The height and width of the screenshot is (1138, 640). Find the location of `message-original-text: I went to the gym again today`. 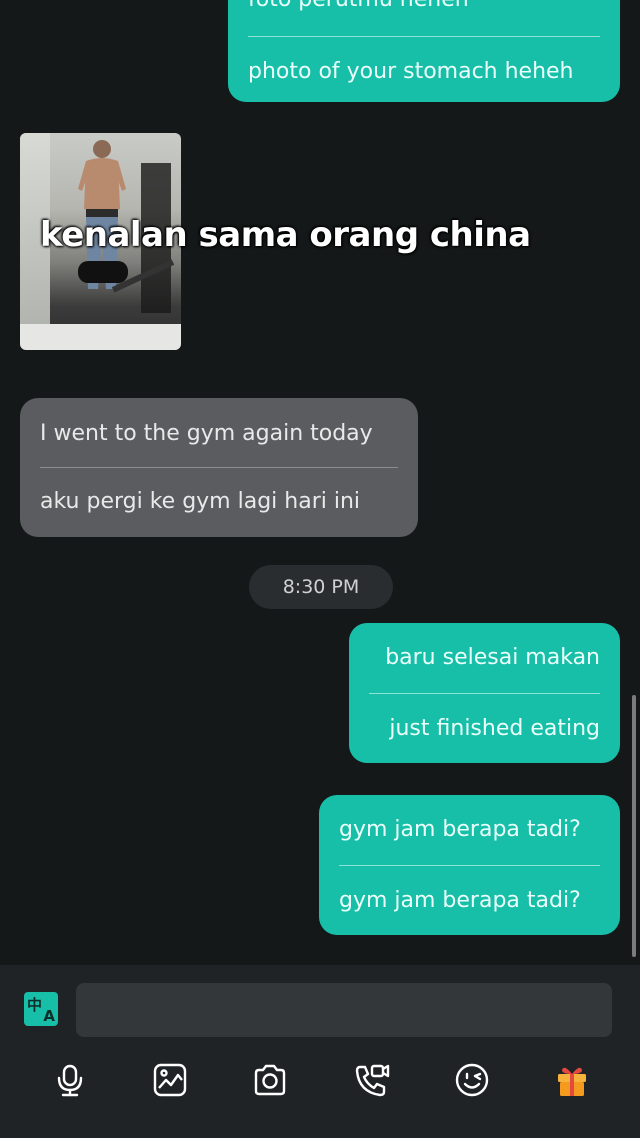

message-original-text: I went to the gym again today is located at coordinates (206, 433).